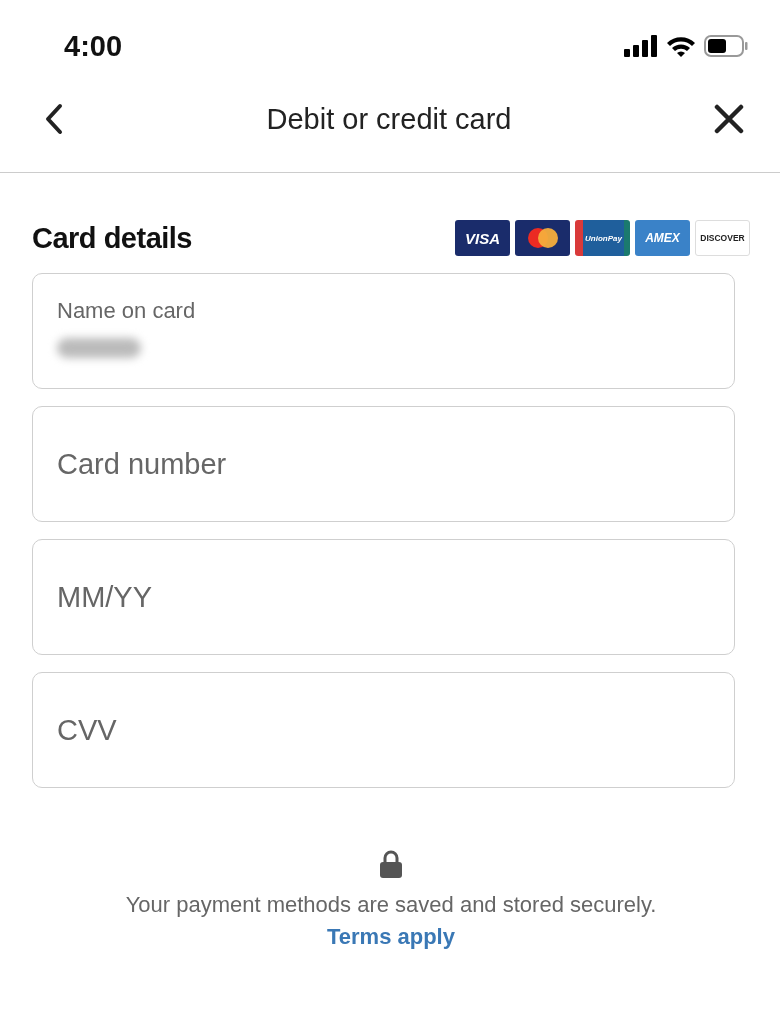 The image size is (780, 1024). I want to click on input-field: CVV, so click(383, 730).